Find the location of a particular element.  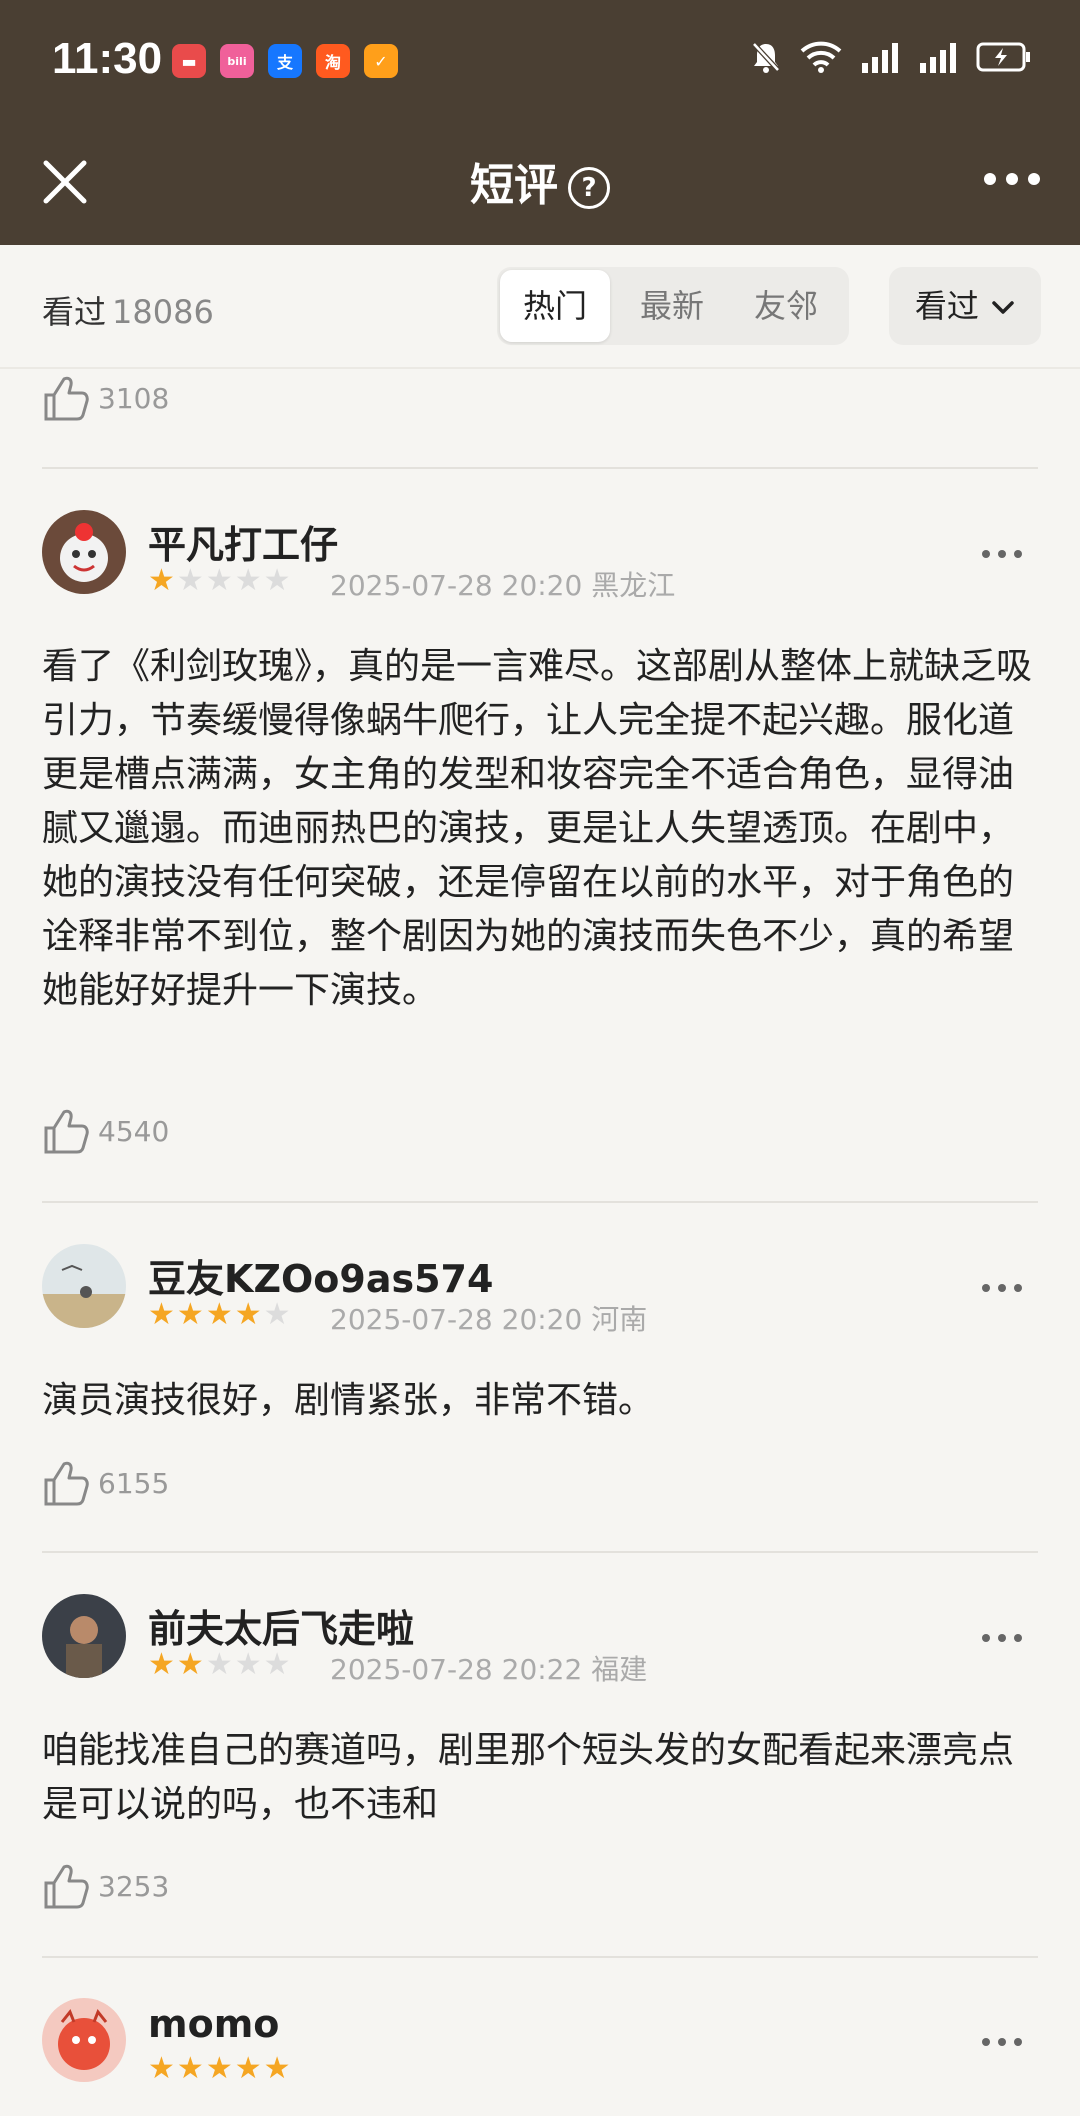

page-title-text: 短评 is located at coordinates (514, 185).